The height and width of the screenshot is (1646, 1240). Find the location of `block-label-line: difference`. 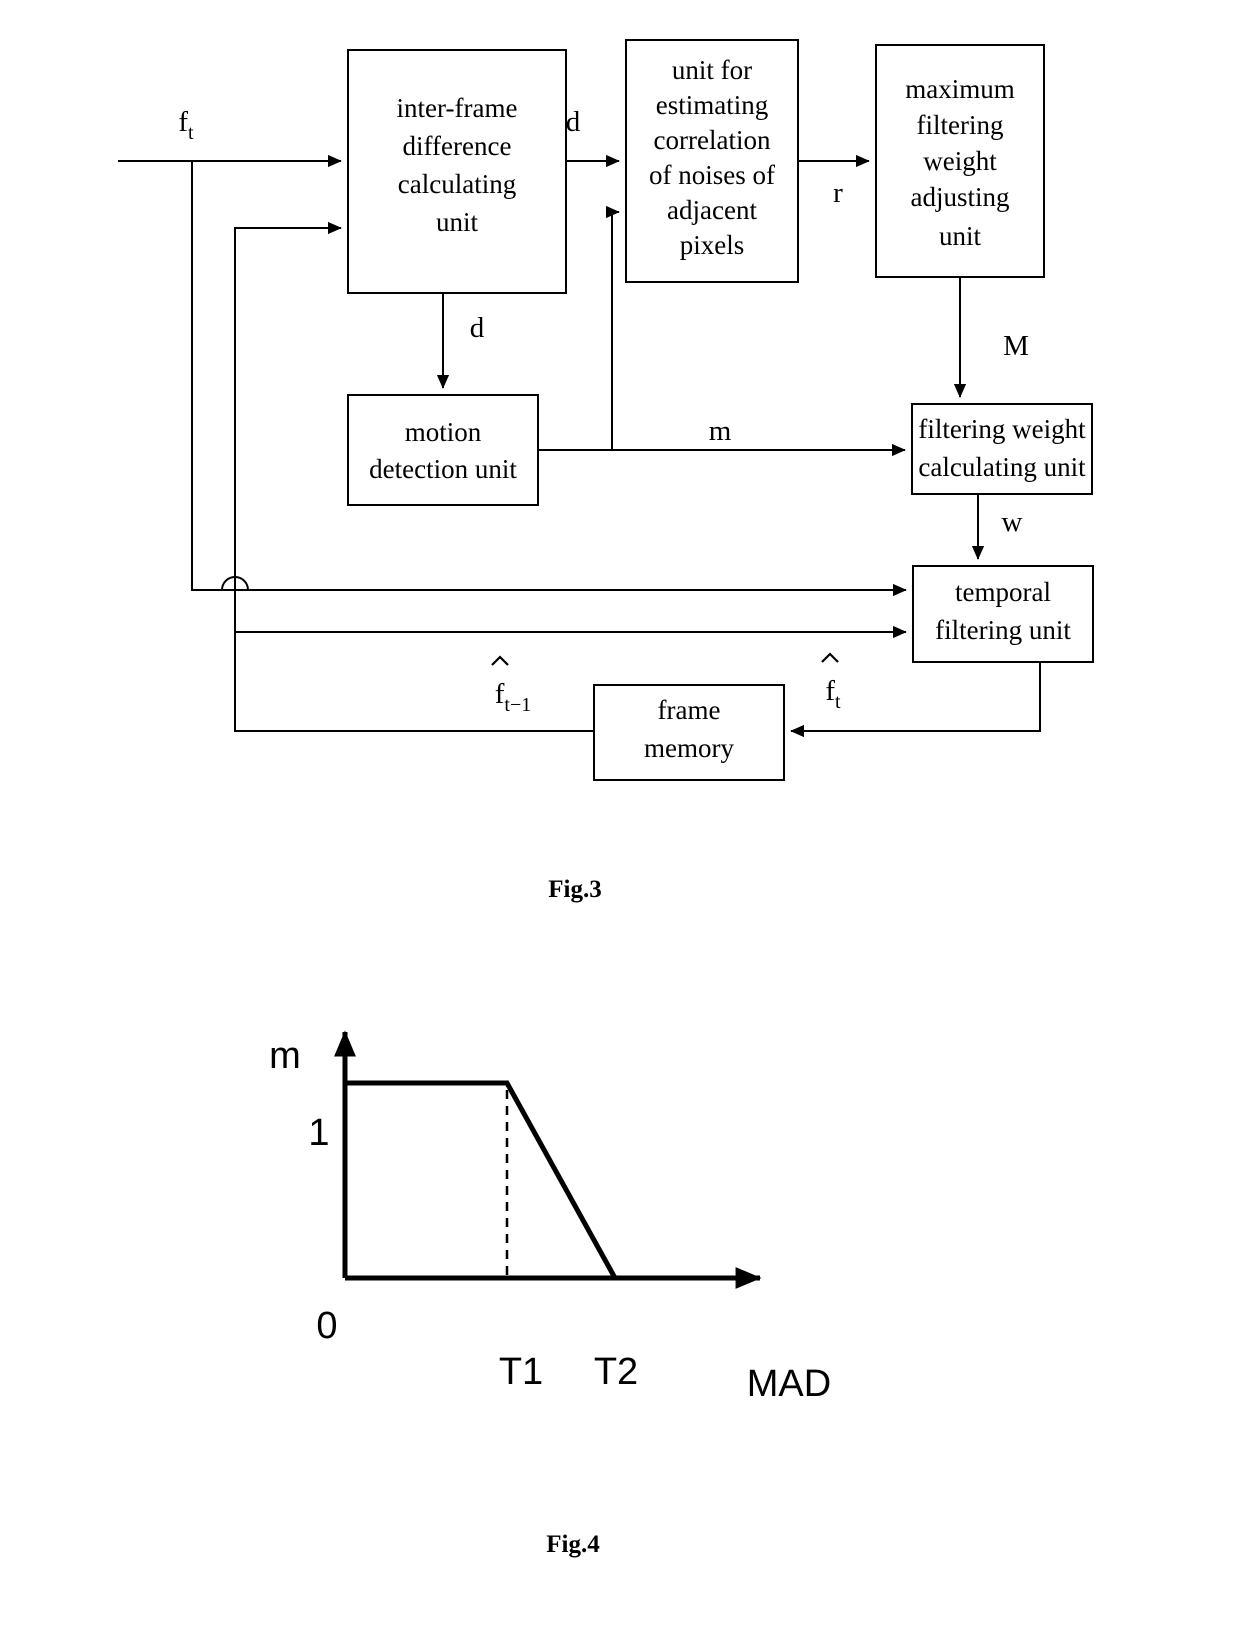

block-label-line: difference is located at coordinates (457, 146).